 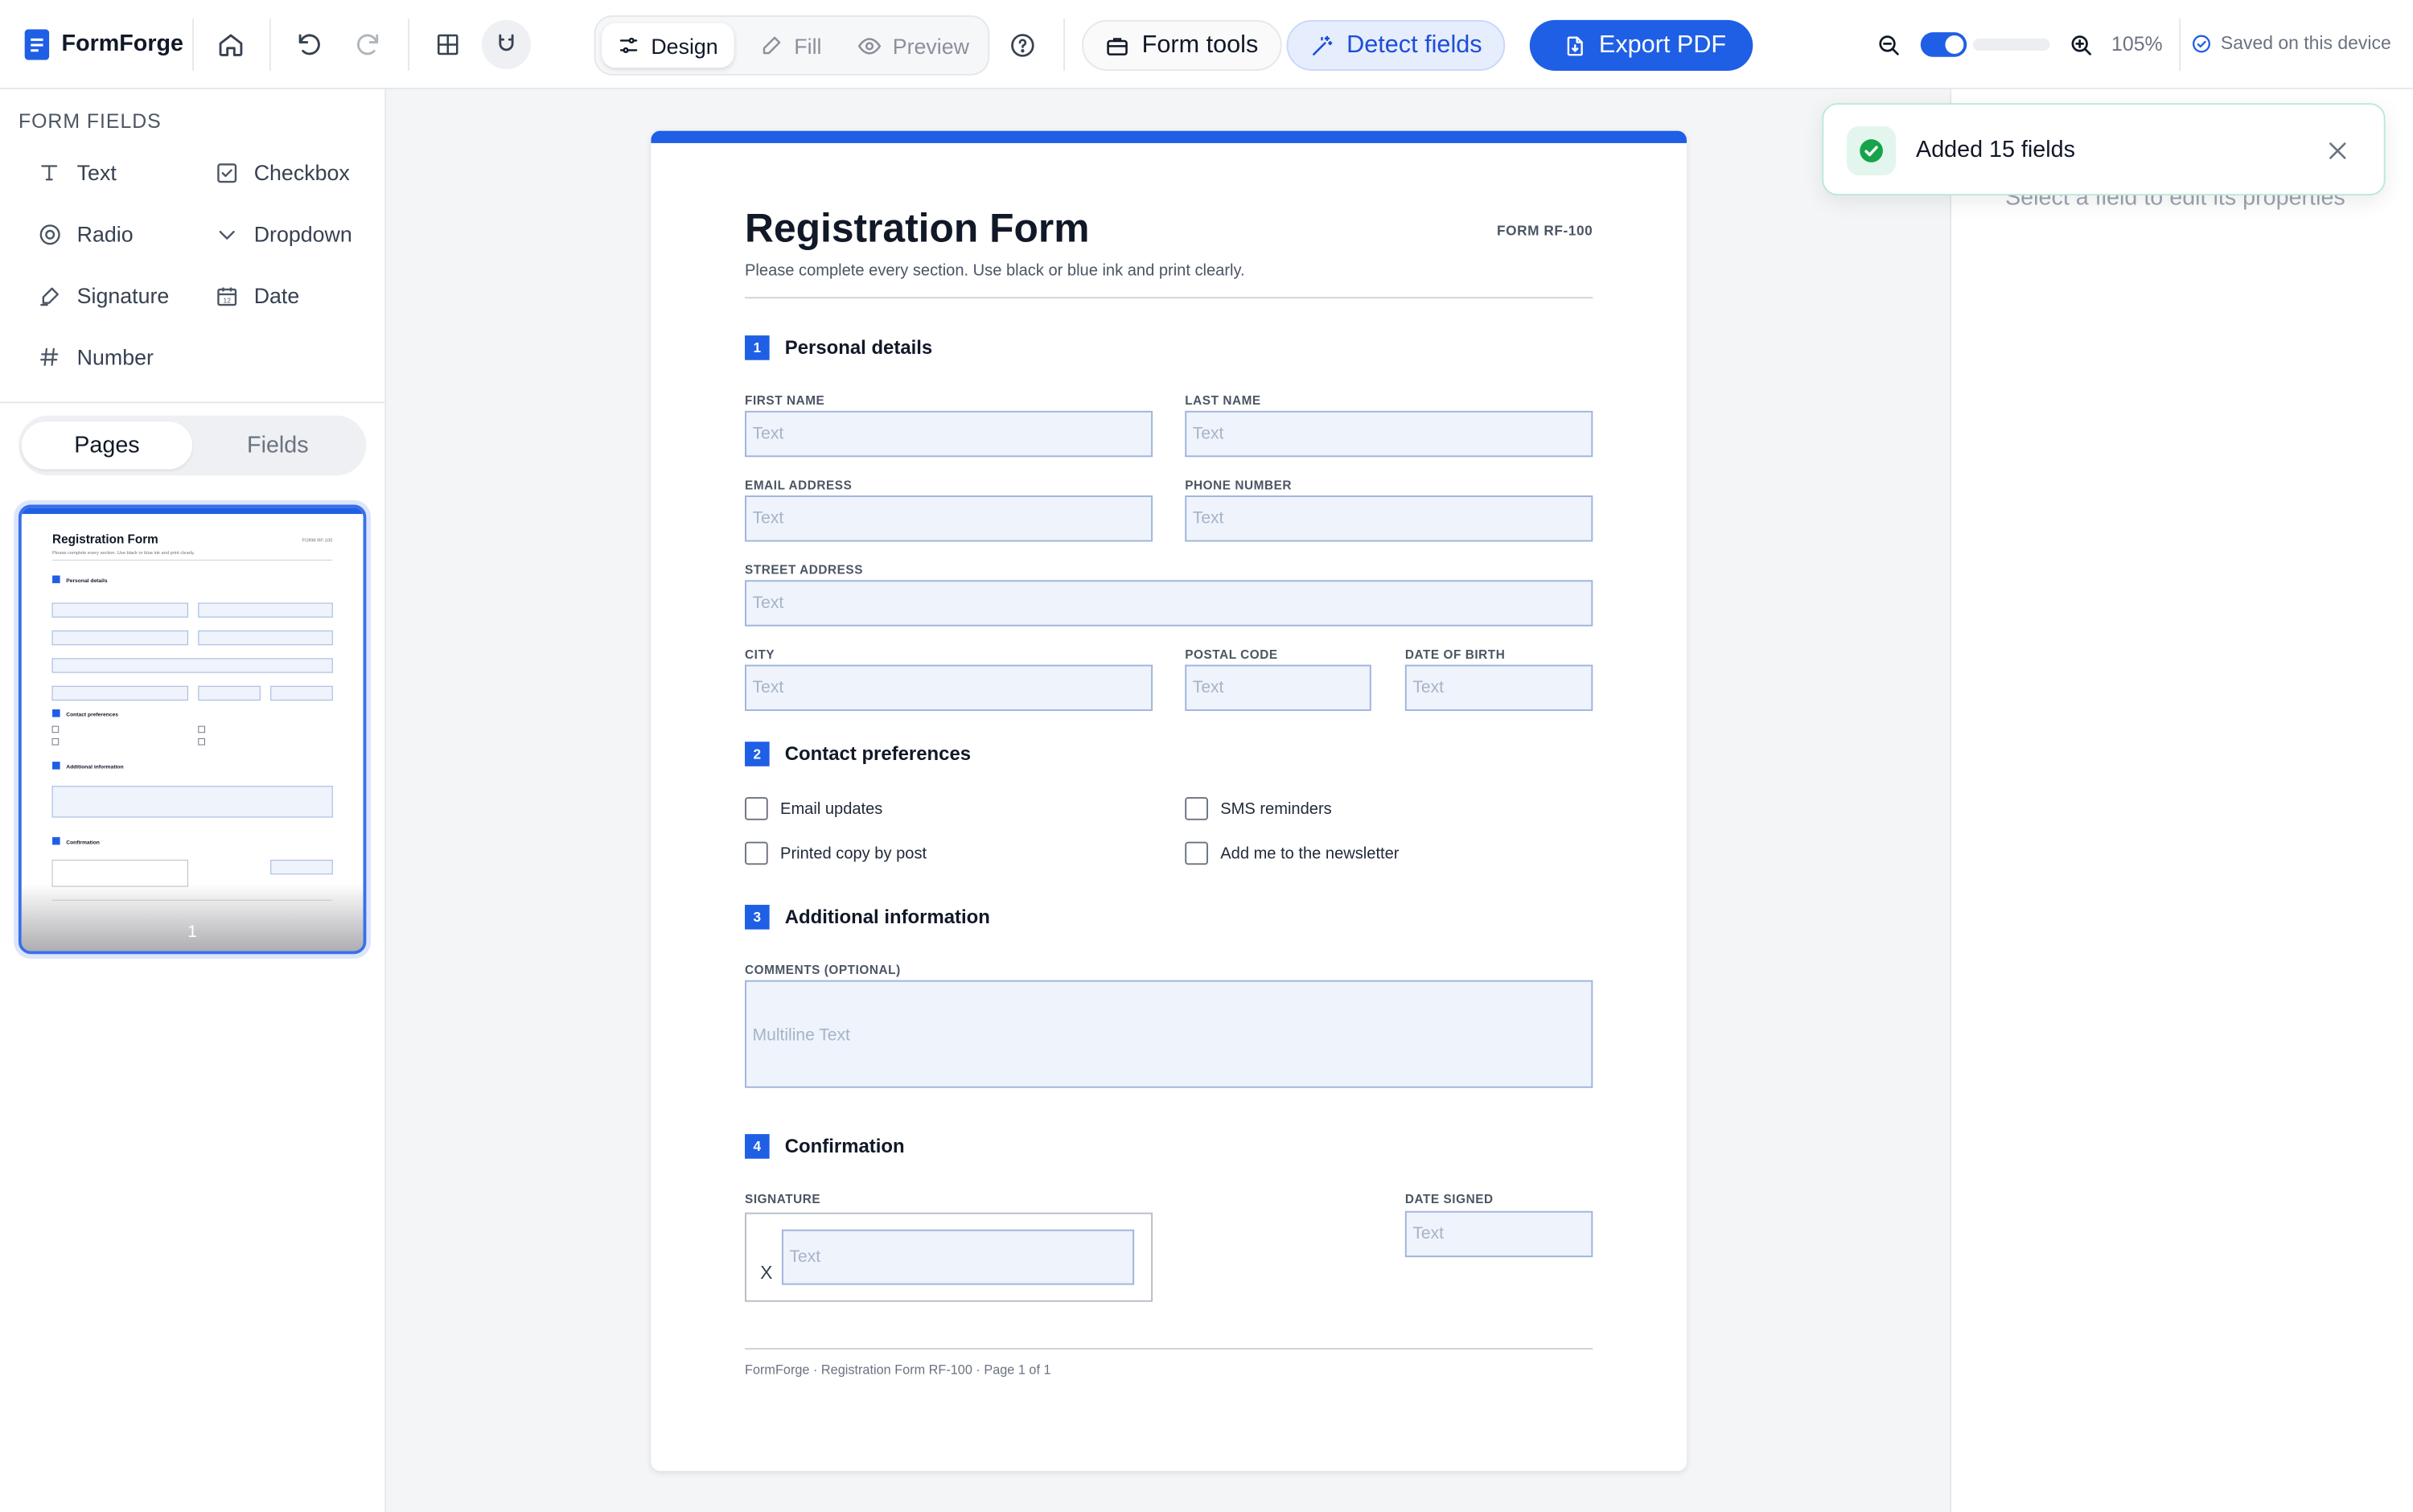 I want to click on street-address-label: STREET ADDRESS, so click(x=804, y=570).